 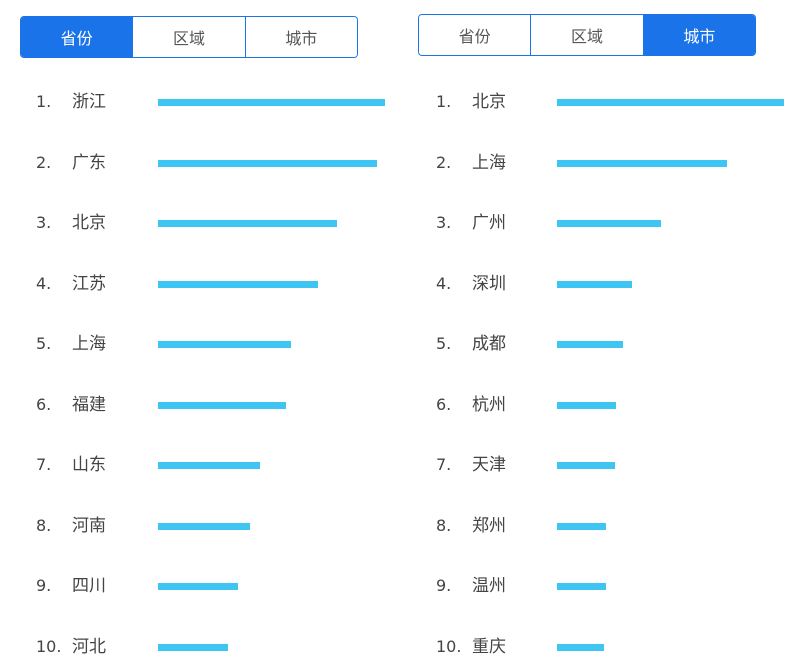 I want to click on ranking-row: 4. 深圳, so click(x=600, y=284).